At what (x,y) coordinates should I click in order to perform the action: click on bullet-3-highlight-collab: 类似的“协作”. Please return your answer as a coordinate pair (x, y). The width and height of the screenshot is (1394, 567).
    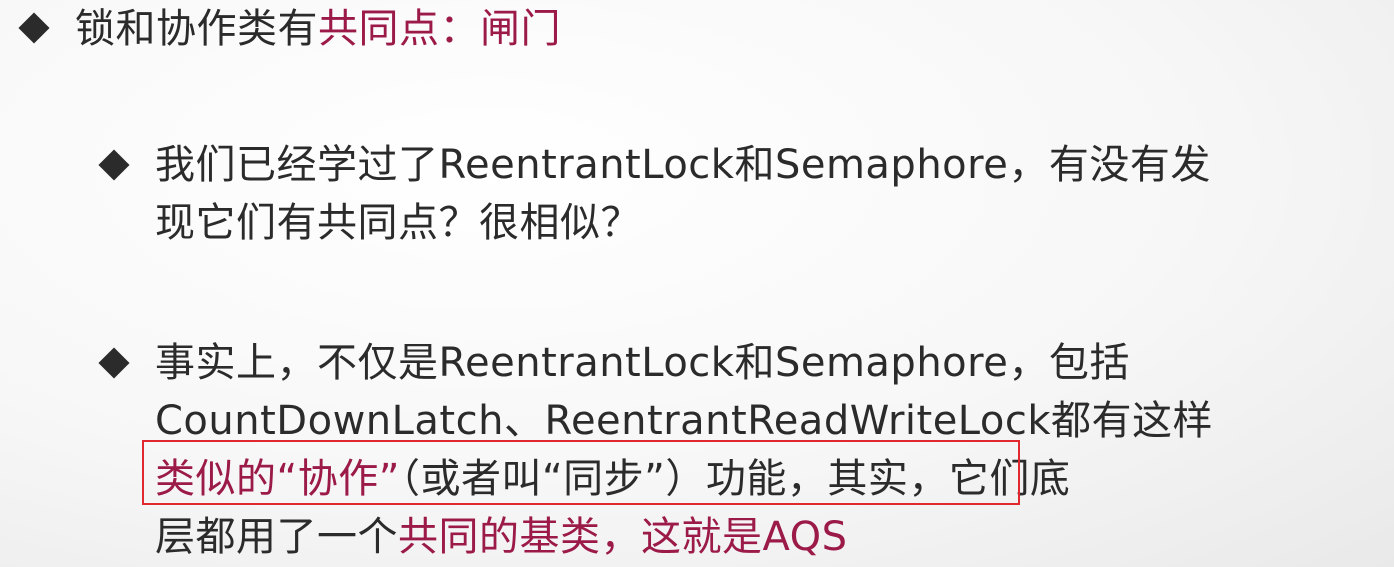
    Looking at the image, I should click on (277, 479).